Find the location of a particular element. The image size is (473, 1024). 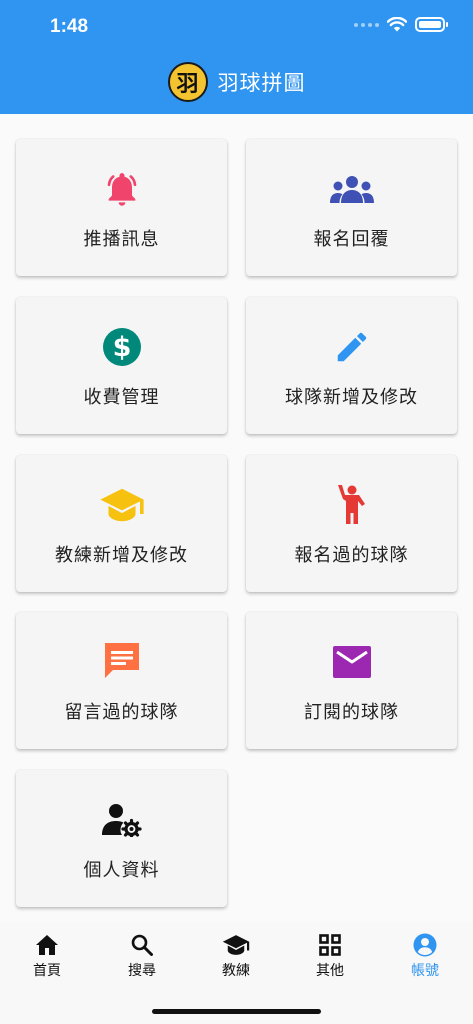

status-icons is located at coordinates (401, 24).